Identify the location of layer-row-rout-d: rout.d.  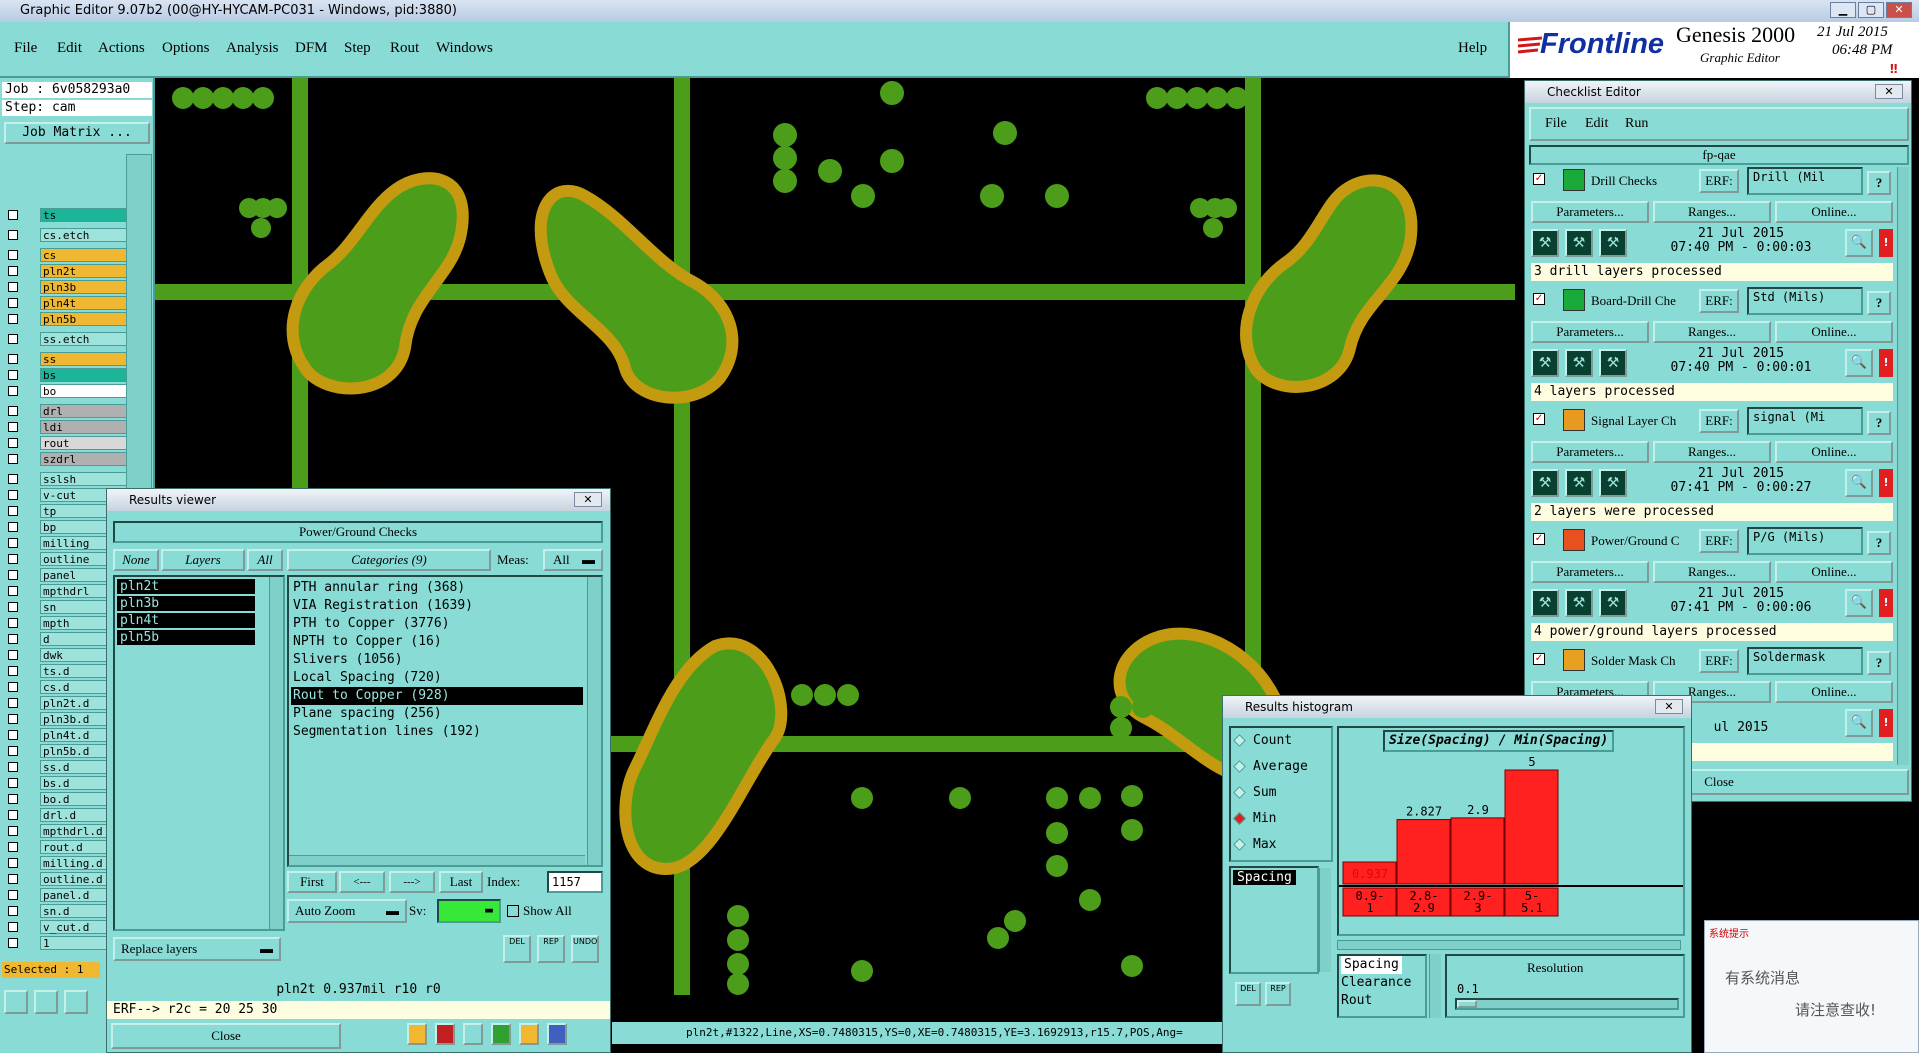
(67, 847).